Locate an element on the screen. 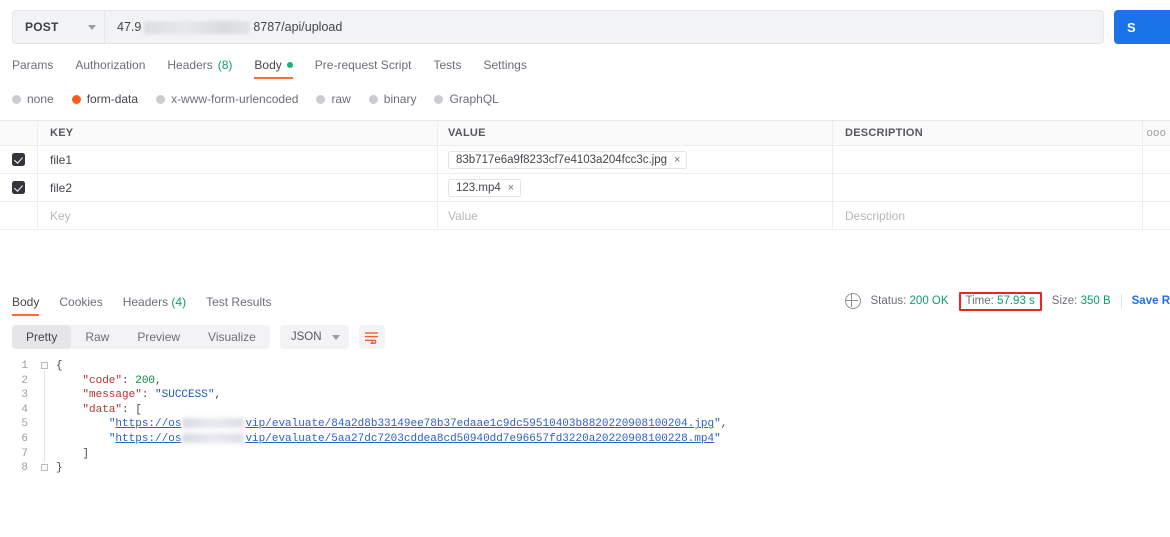  placeholder-value-cell: Value is located at coordinates (635, 215).